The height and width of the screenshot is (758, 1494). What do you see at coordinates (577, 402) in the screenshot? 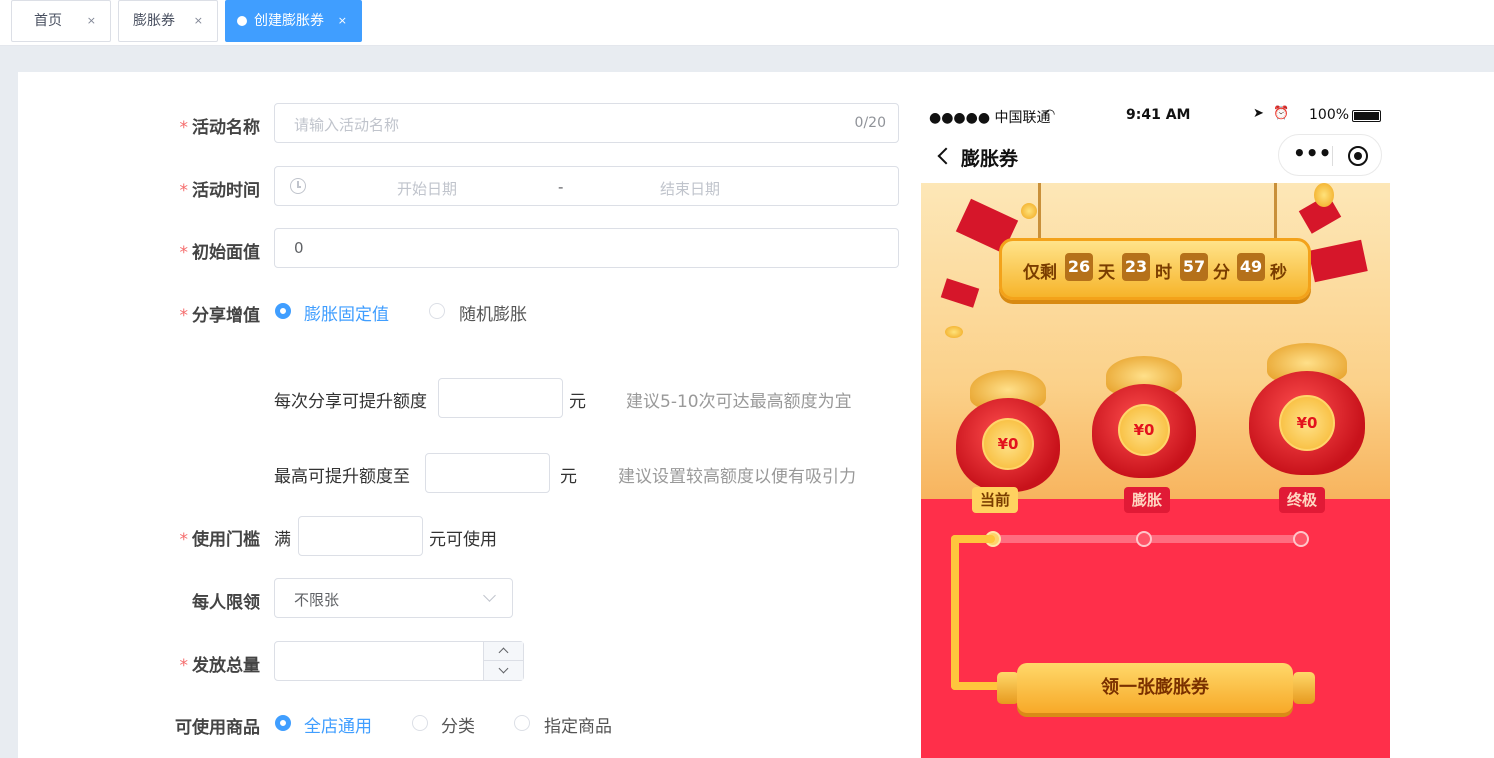
I see `per-share-unit: 元` at bounding box center [577, 402].